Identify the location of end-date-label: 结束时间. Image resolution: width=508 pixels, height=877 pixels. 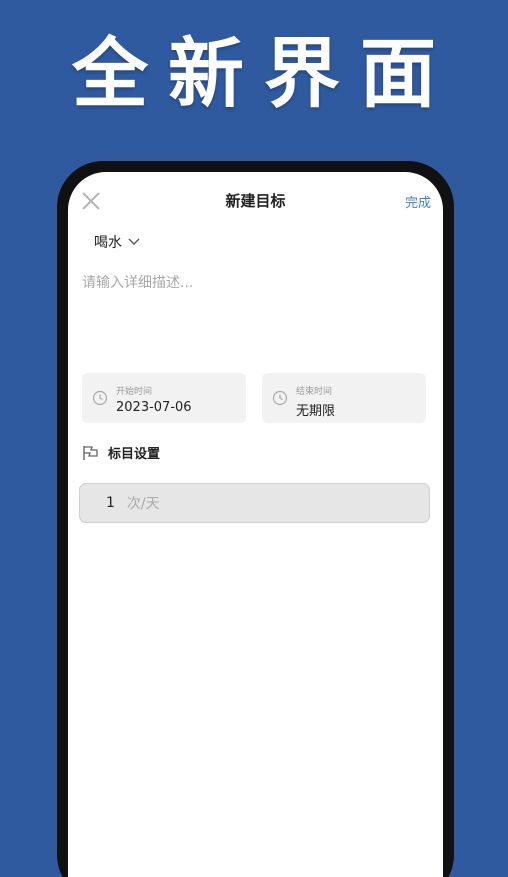
(314, 392).